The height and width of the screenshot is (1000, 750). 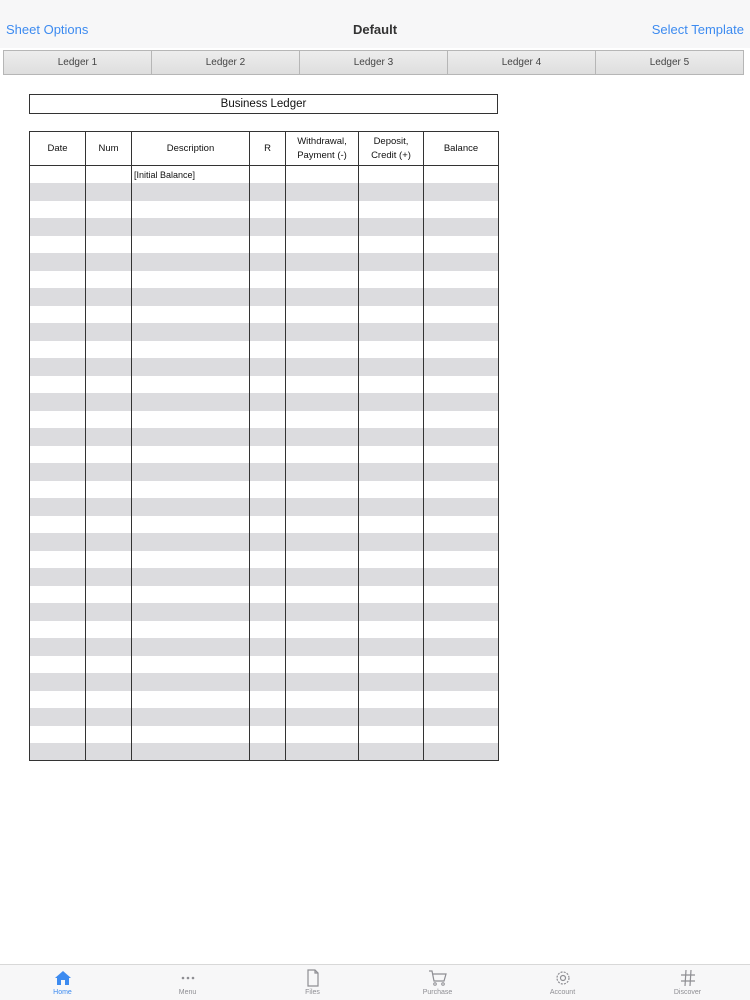 What do you see at coordinates (522, 62) in the screenshot?
I see `tab-ledger-4: Ledger 4` at bounding box center [522, 62].